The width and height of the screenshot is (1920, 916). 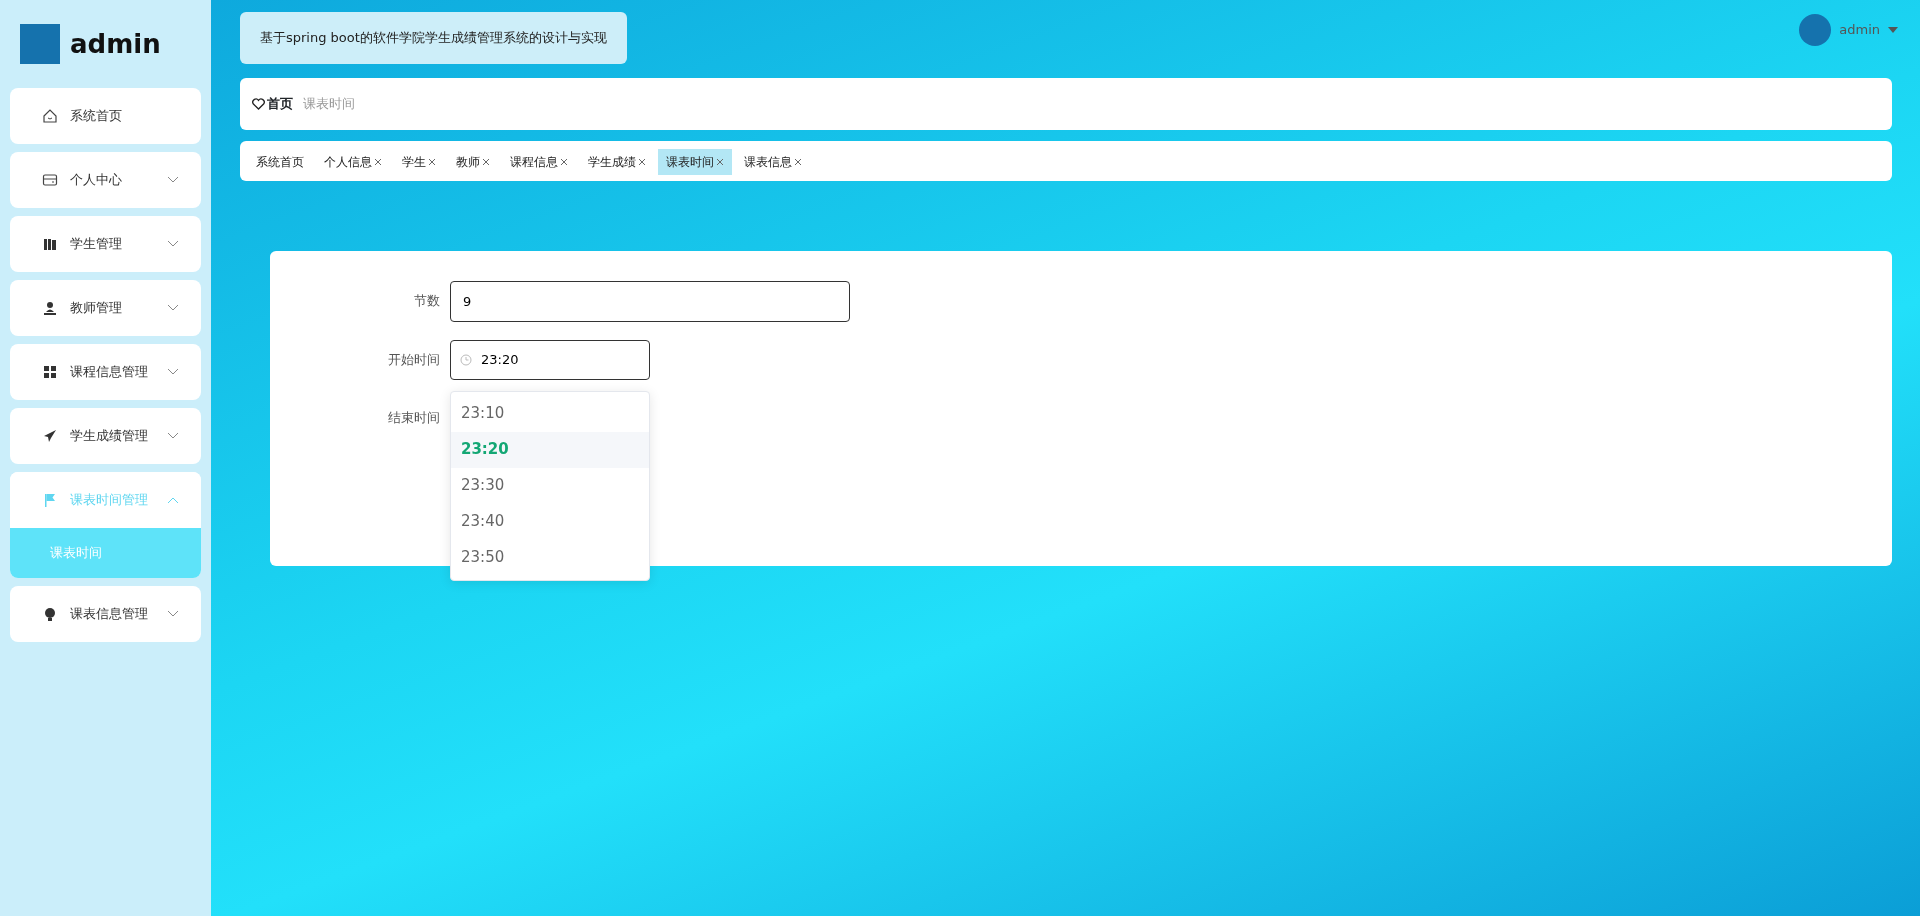 I want to click on books-icon, so click(x=50, y=244).